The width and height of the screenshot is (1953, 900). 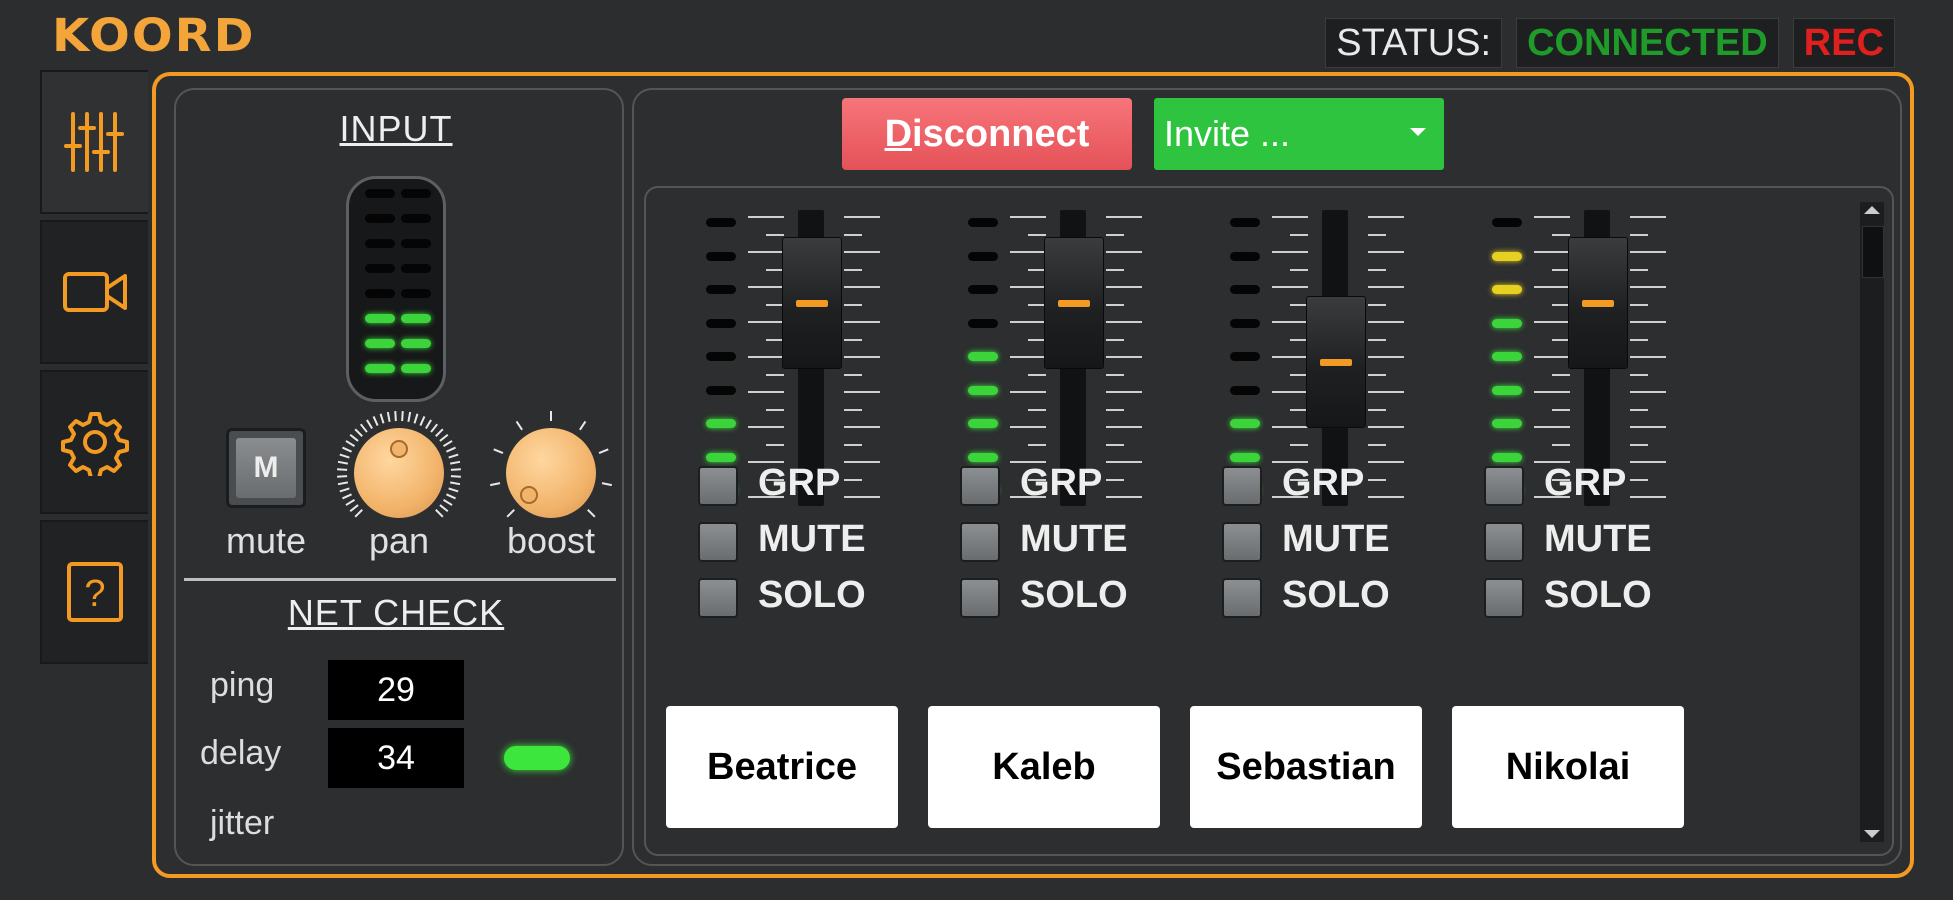 I want to click on connection-status-value: CONNECTED, so click(x=1647, y=42).